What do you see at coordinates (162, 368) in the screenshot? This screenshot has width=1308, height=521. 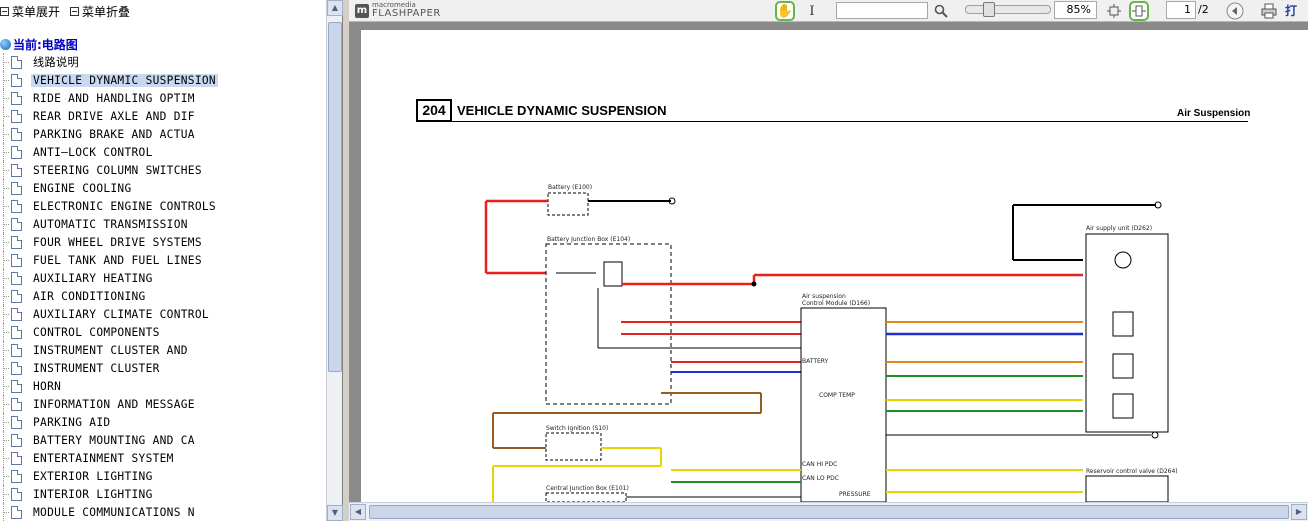 I see `tree-item: INSTRUMENT CLUSTER` at bounding box center [162, 368].